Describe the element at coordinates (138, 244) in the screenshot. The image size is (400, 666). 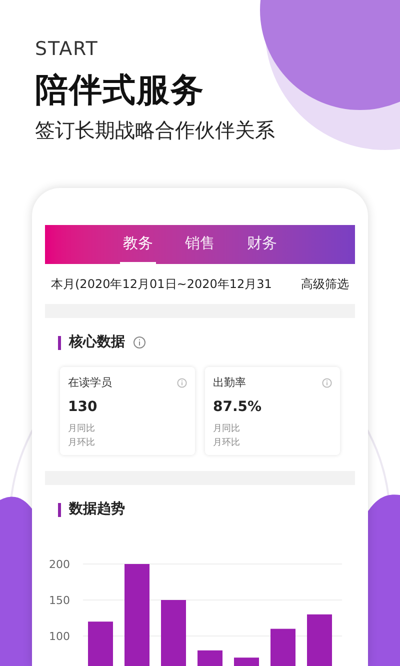
I see `tab: 教务` at that location.